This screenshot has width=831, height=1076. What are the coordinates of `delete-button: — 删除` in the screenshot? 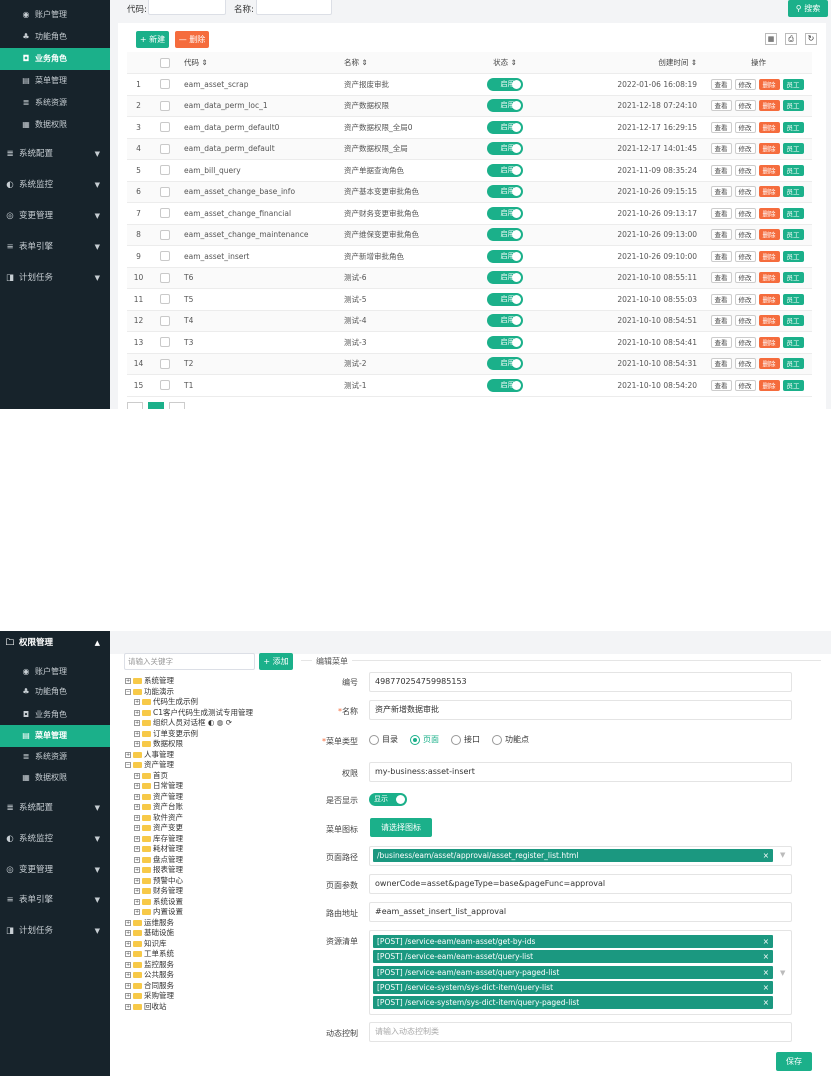 It's located at (192, 39).